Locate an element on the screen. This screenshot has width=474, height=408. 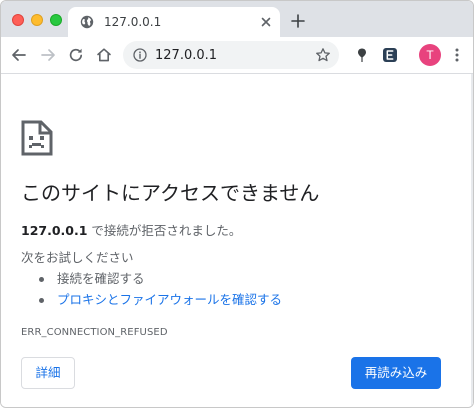
arrow-left-icon is located at coordinates (19, 55).